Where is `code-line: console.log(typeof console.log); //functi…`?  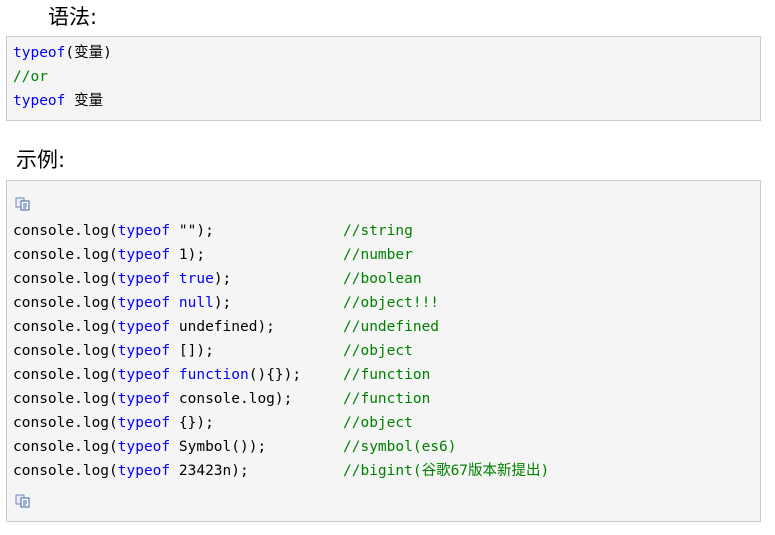
code-line: console.log(typeof console.log); //functi… is located at coordinates (221, 399).